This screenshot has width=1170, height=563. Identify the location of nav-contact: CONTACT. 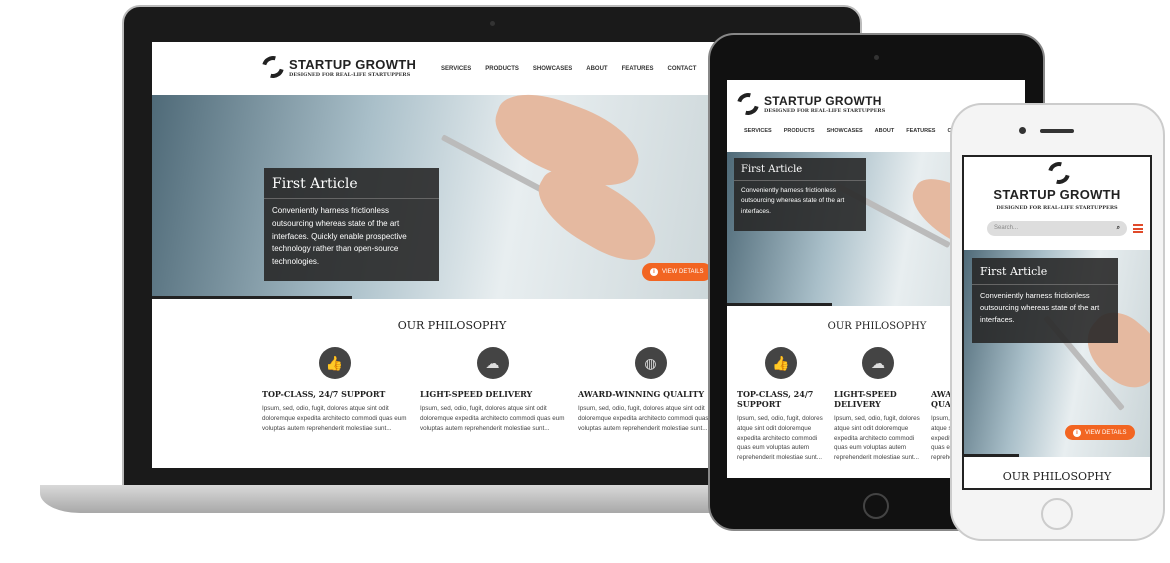
(681, 69).